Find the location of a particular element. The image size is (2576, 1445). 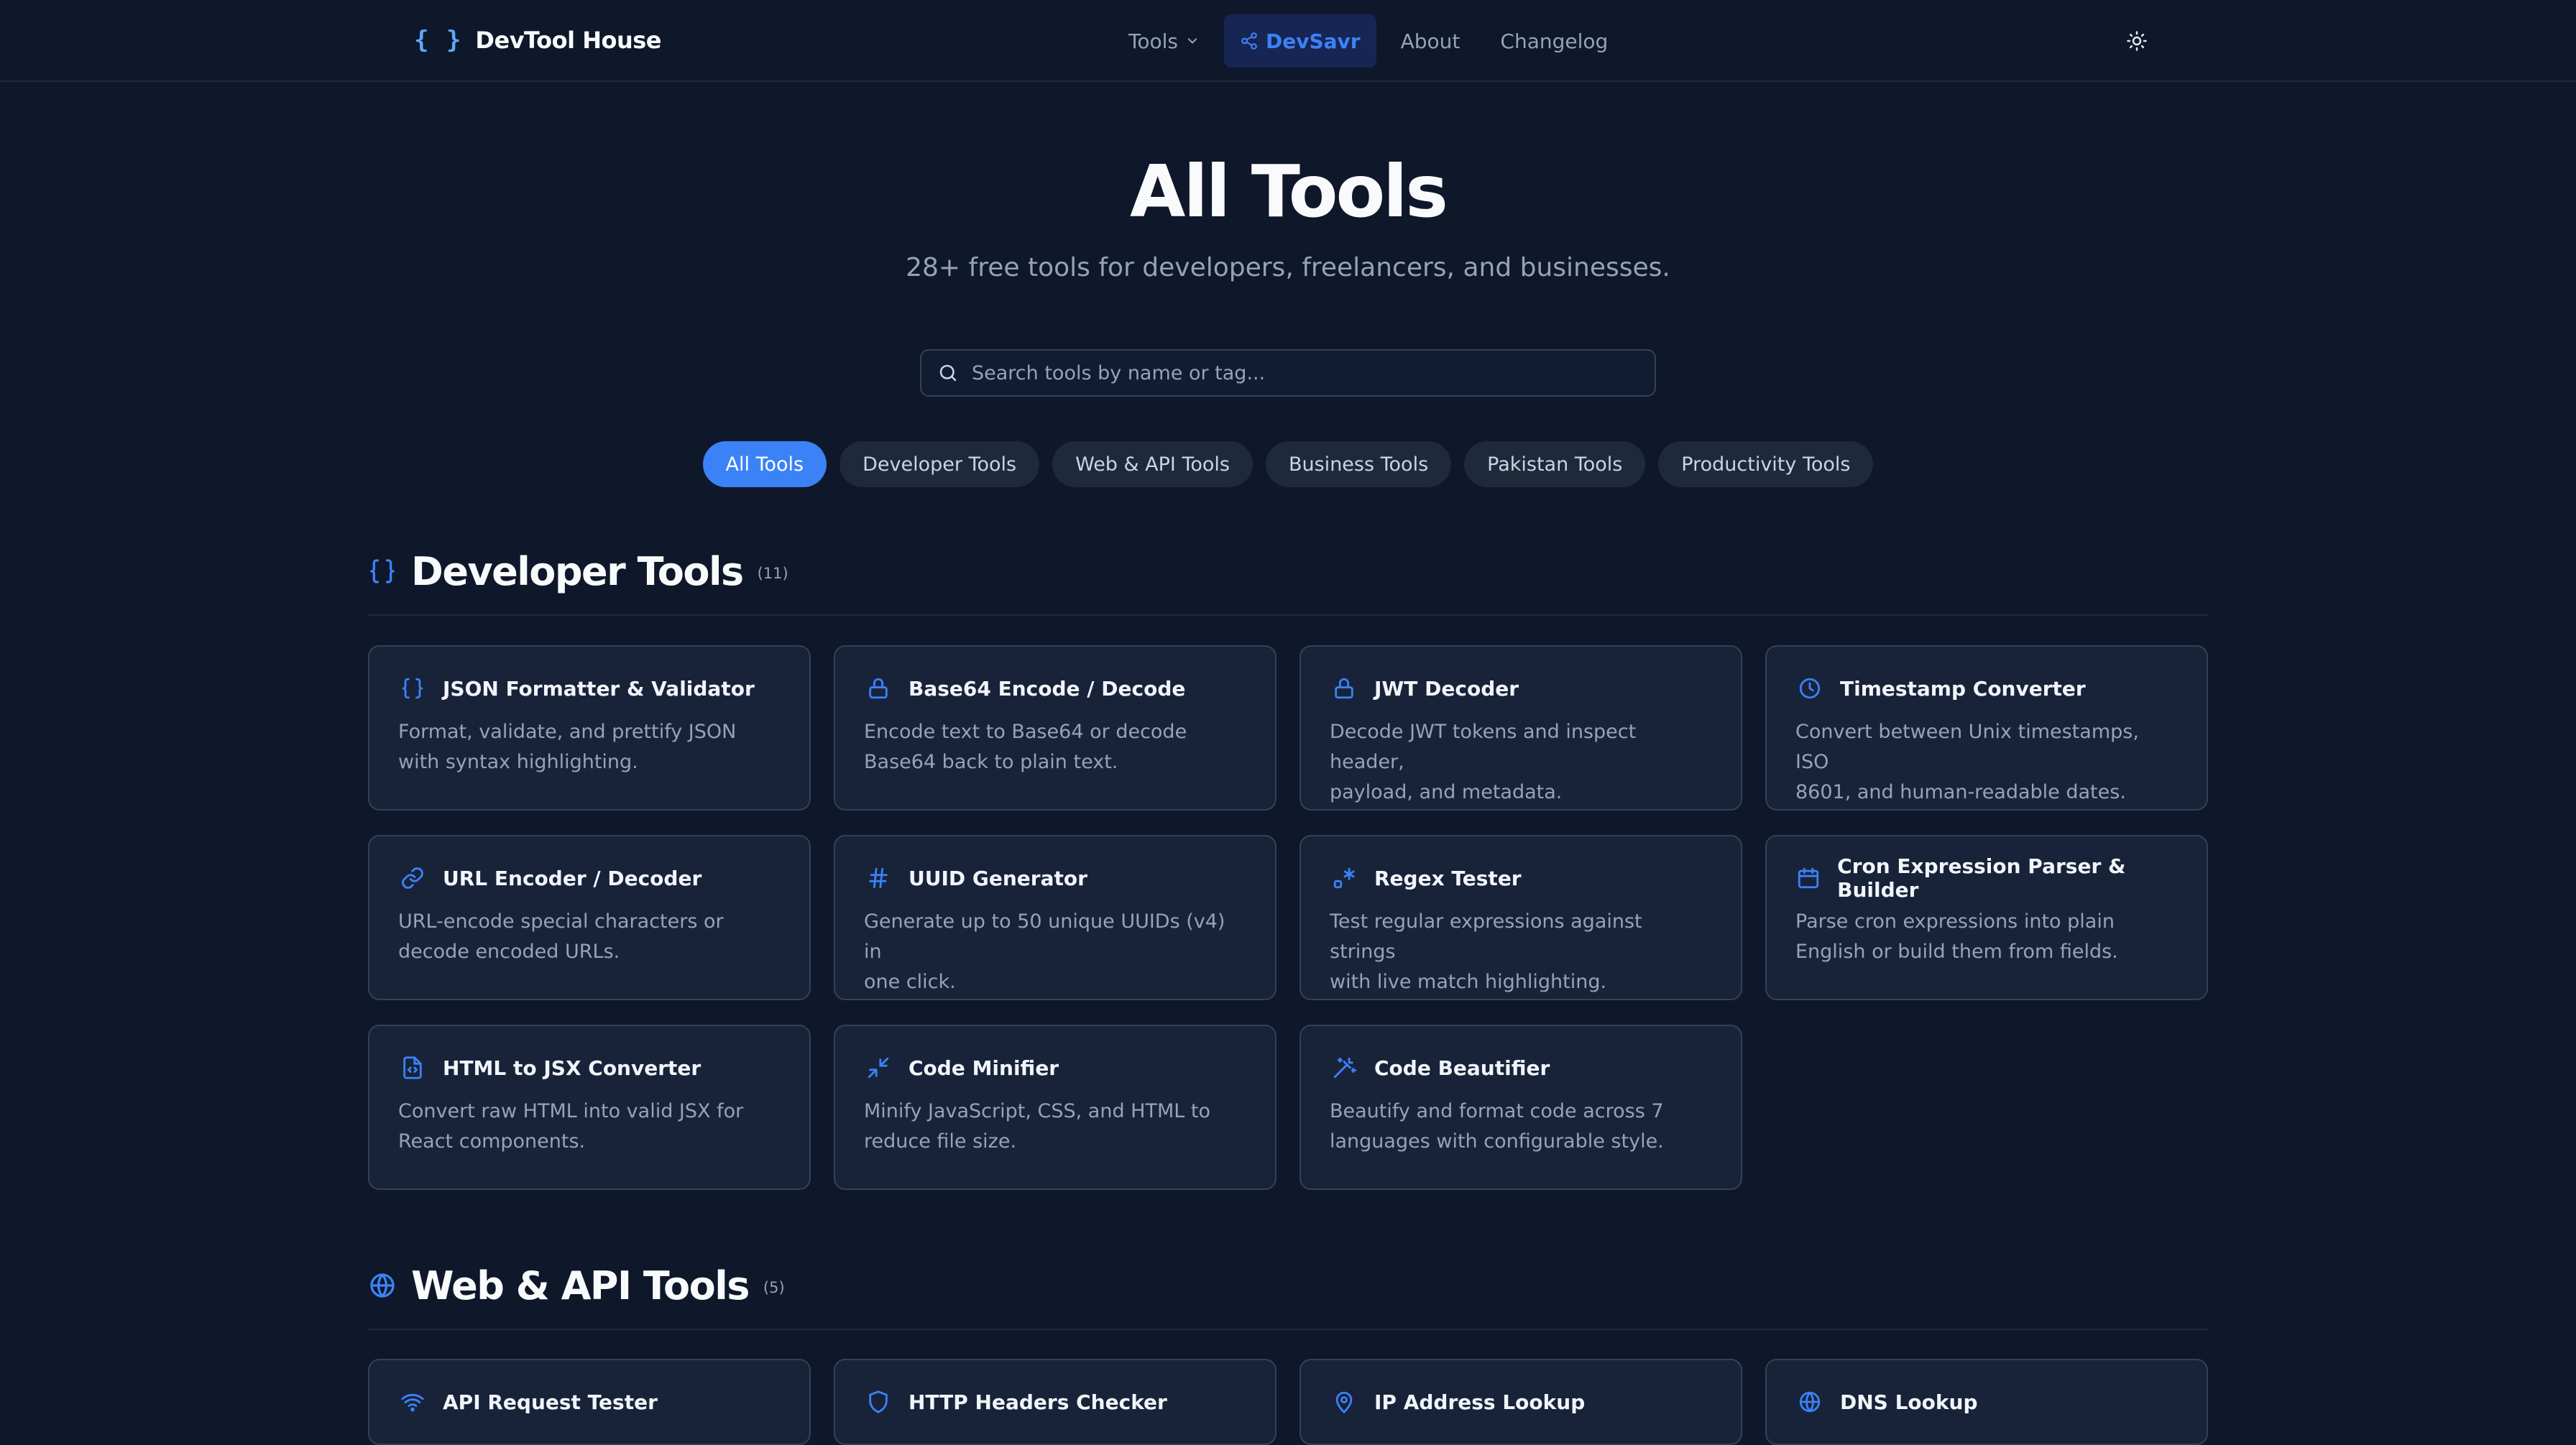

tool-name: UUID Generator is located at coordinates (997, 878).